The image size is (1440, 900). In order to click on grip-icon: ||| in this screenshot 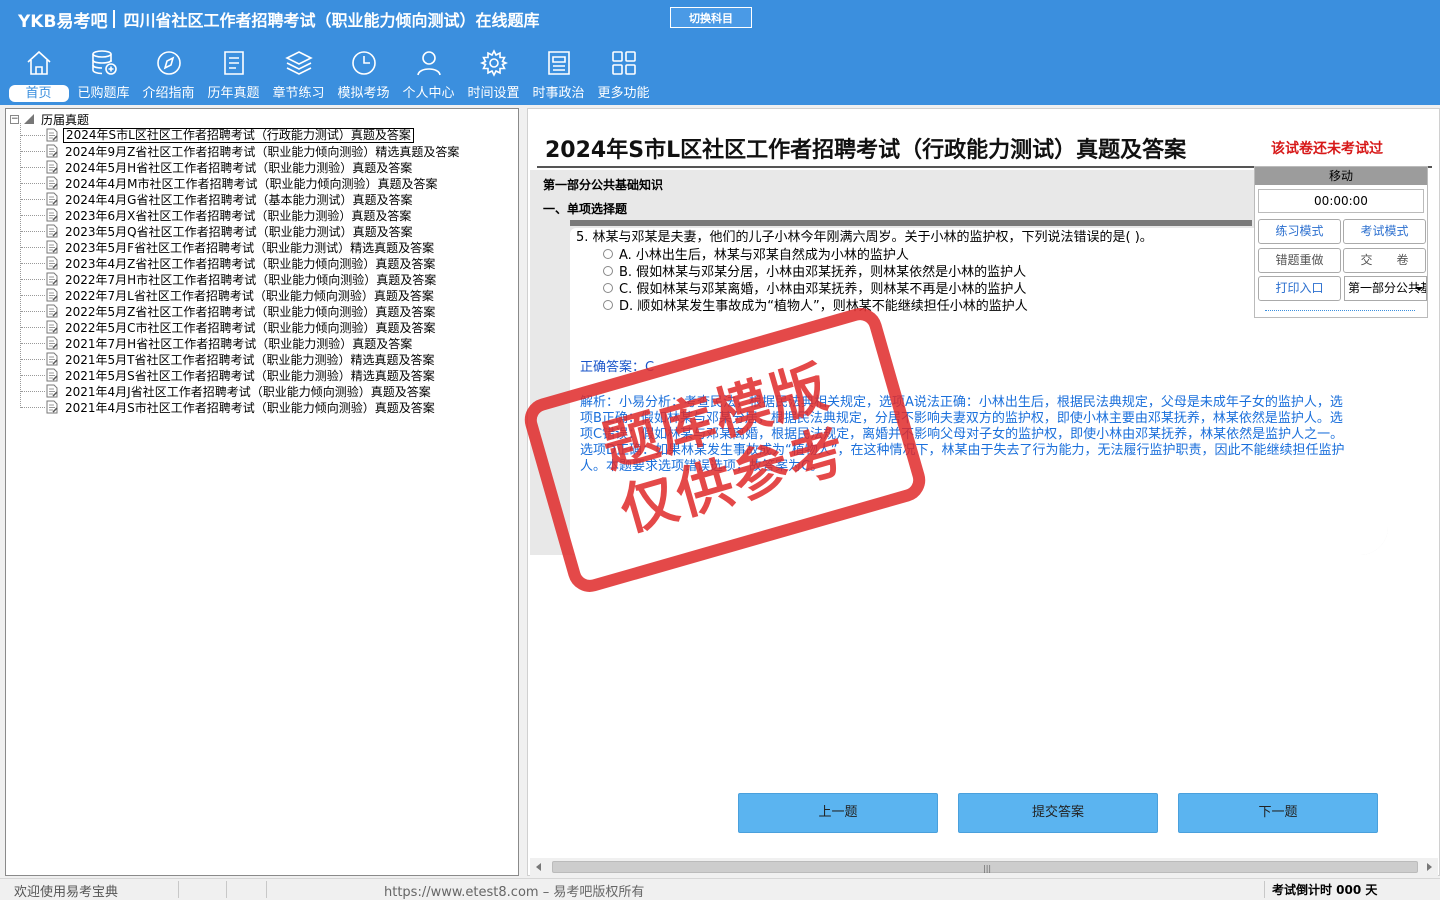, I will do `click(987, 868)`.